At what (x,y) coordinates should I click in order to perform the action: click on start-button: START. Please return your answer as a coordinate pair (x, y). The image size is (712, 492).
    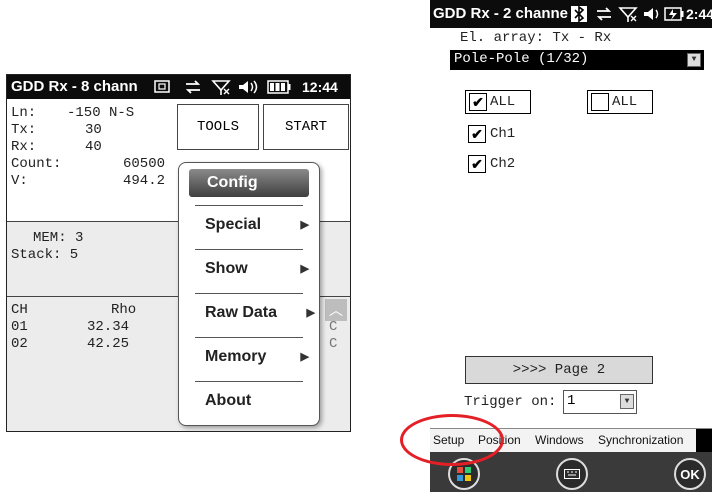
    Looking at the image, I should click on (306, 127).